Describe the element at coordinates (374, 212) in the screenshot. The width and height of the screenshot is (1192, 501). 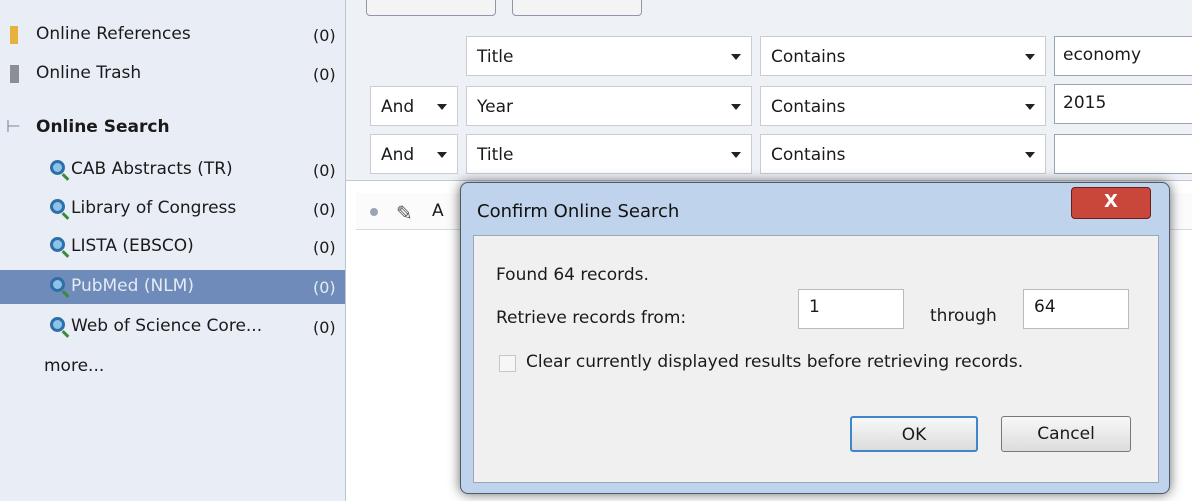
I see `read-status-icon` at that location.